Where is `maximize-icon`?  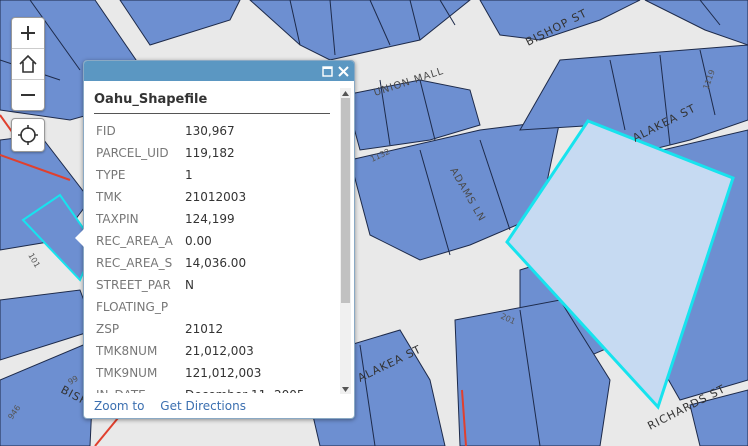 maximize-icon is located at coordinates (327, 71).